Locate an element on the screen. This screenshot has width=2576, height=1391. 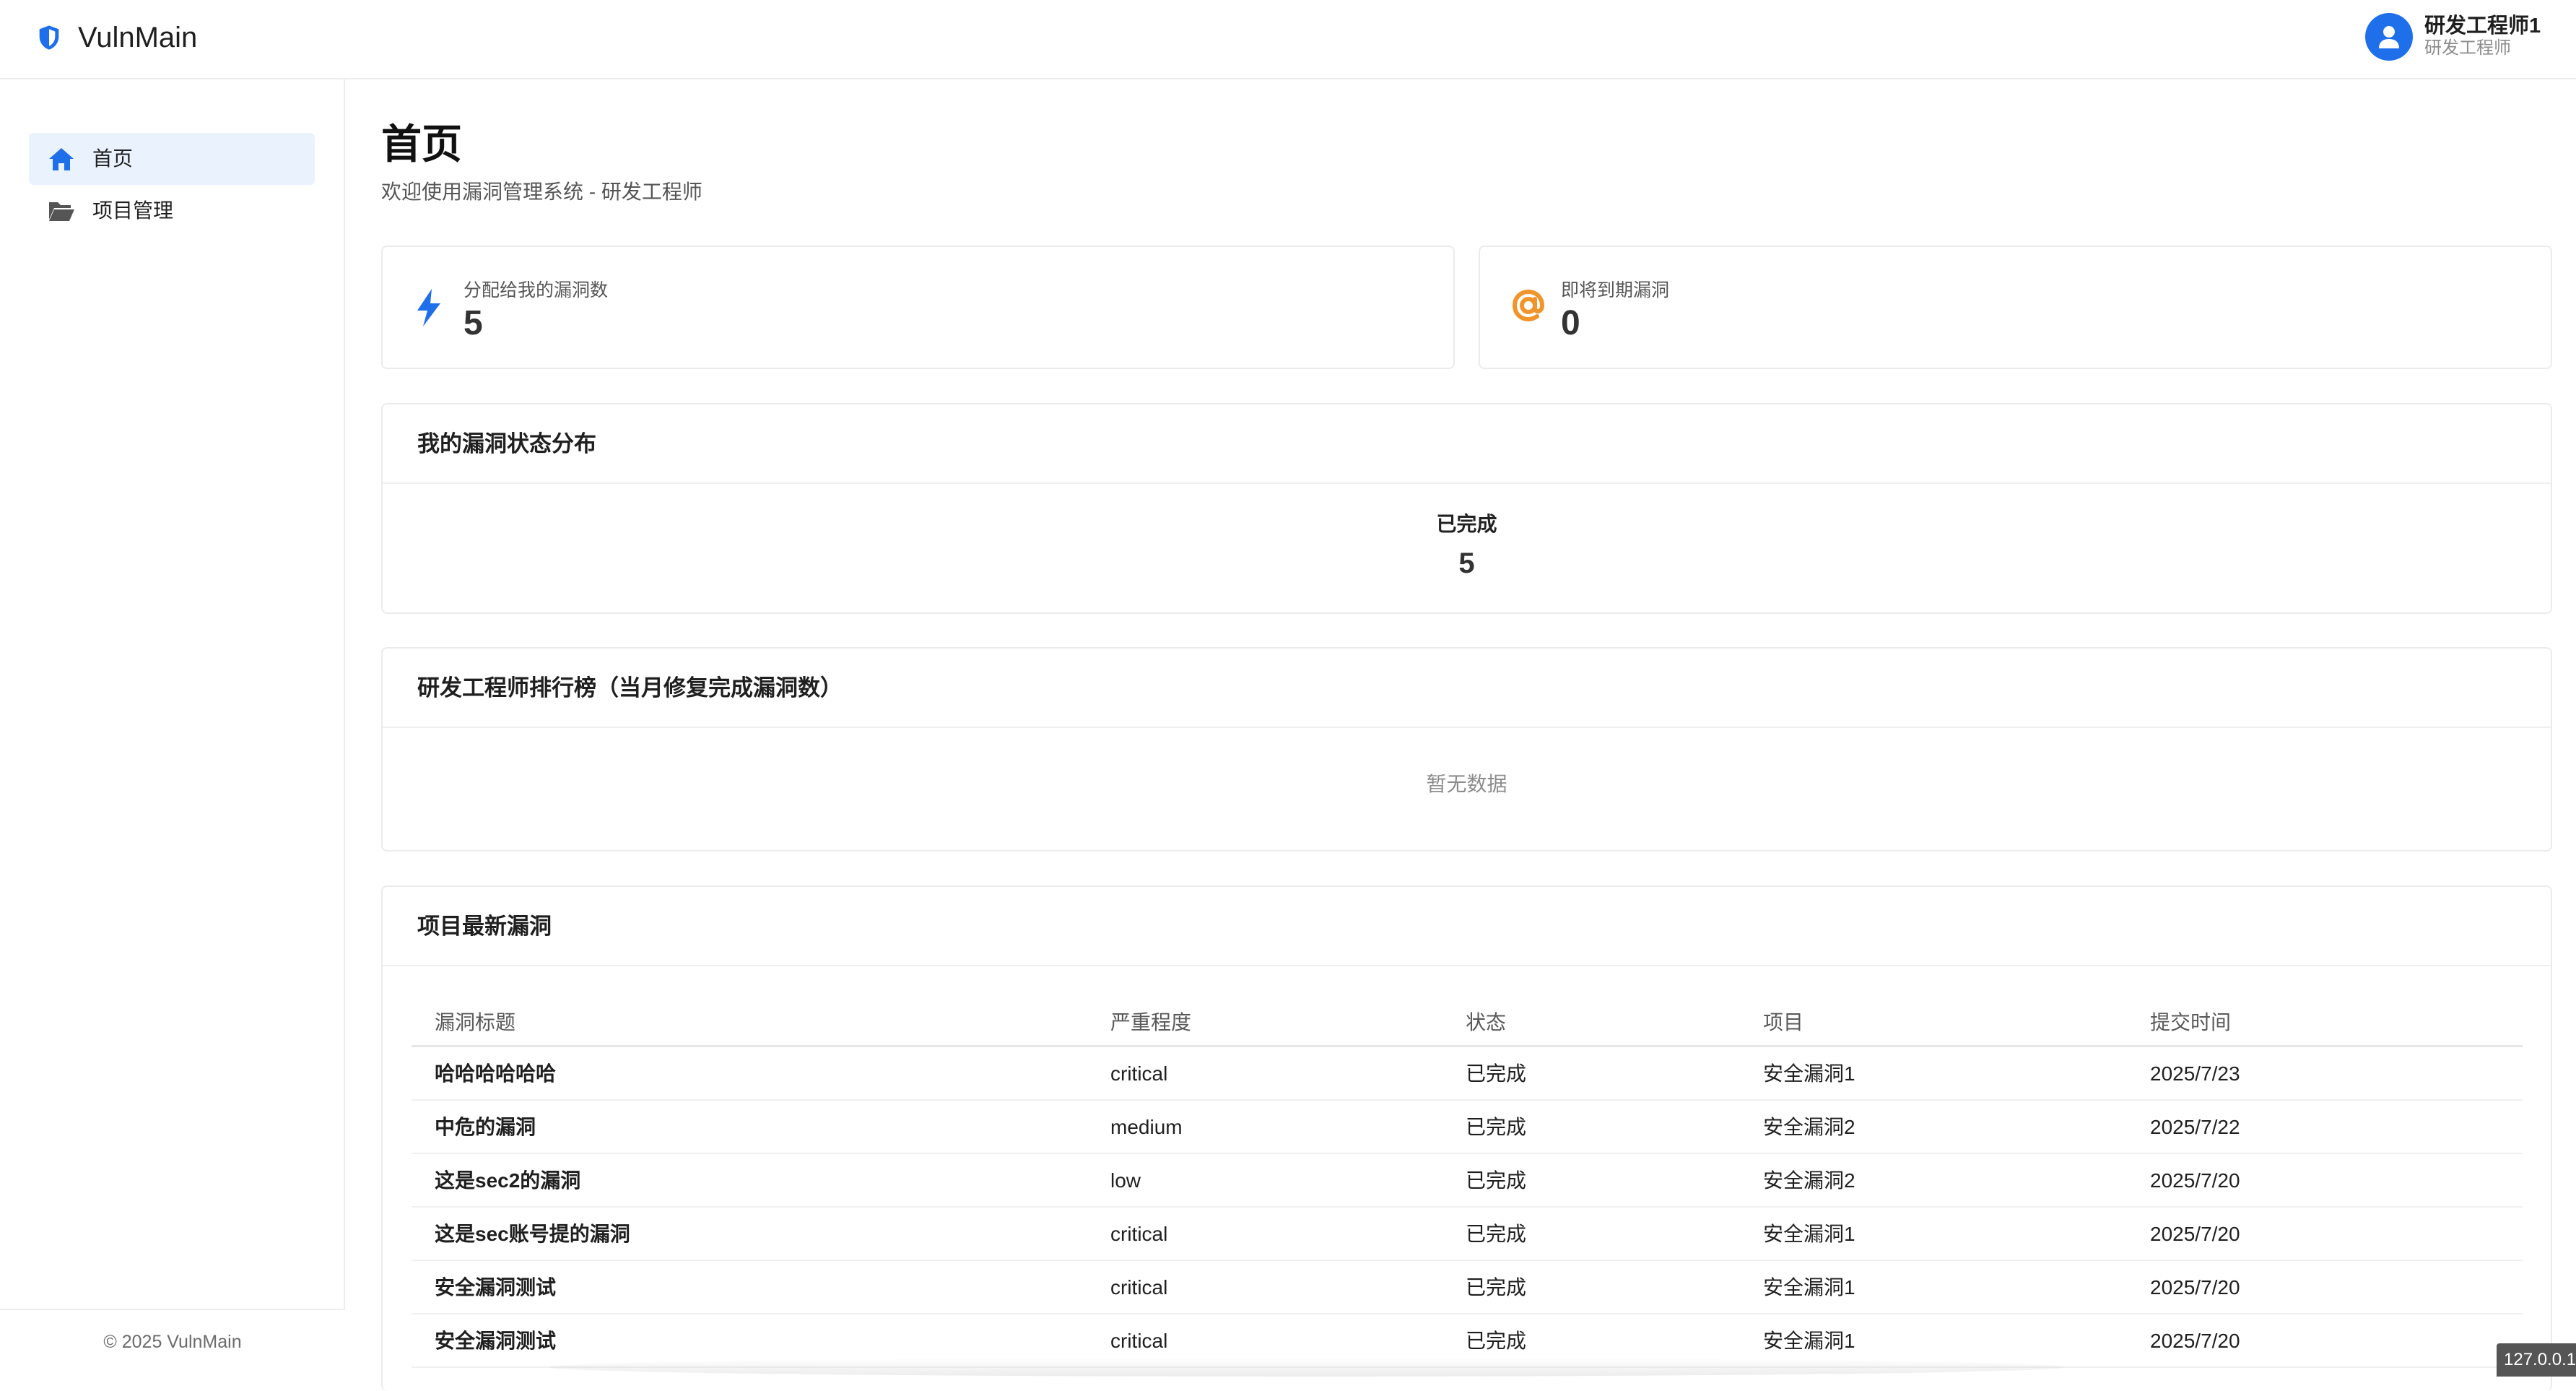
top-bar: VulnMain 研发工程师1 研发工程师 is located at coordinates (1288, 39).